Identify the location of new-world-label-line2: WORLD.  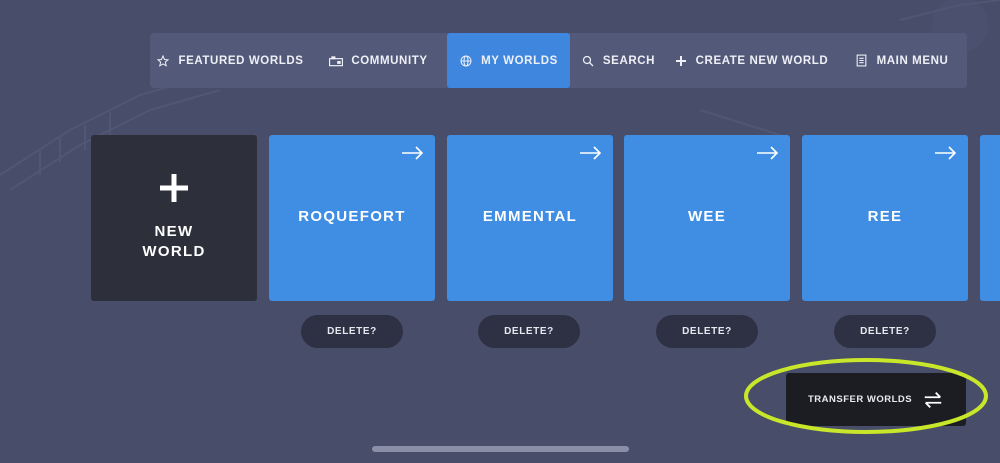
(174, 251).